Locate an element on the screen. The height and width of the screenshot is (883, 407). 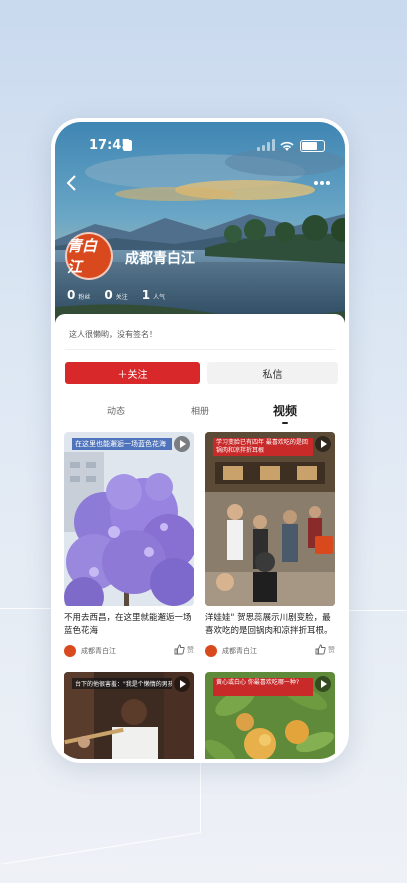
video-thumbnail: 在这里也能邂逅一场蓝色花海 is located at coordinates (129, 519).